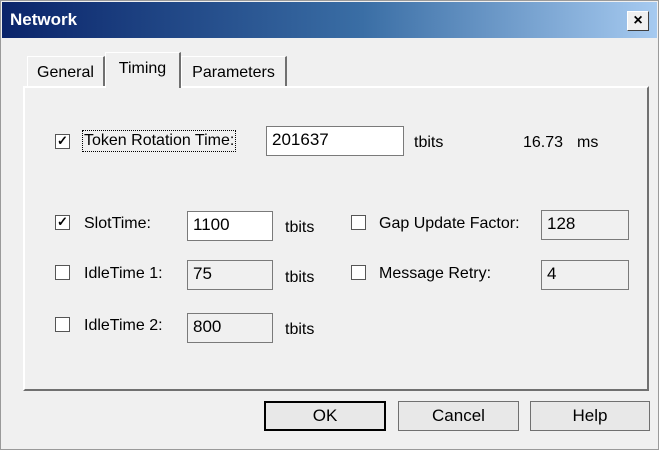  What do you see at coordinates (588, 142) in the screenshot?
I see `token-rotation-ms-unit: ms` at bounding box center [588, 142].